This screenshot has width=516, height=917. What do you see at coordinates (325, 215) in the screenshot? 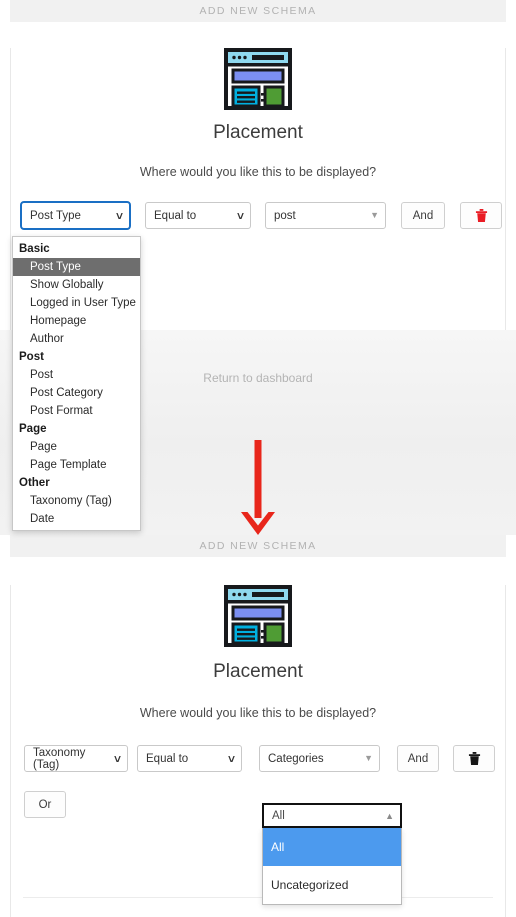
I see `value-select-top: post ▼` at bounding box center [325, 215].